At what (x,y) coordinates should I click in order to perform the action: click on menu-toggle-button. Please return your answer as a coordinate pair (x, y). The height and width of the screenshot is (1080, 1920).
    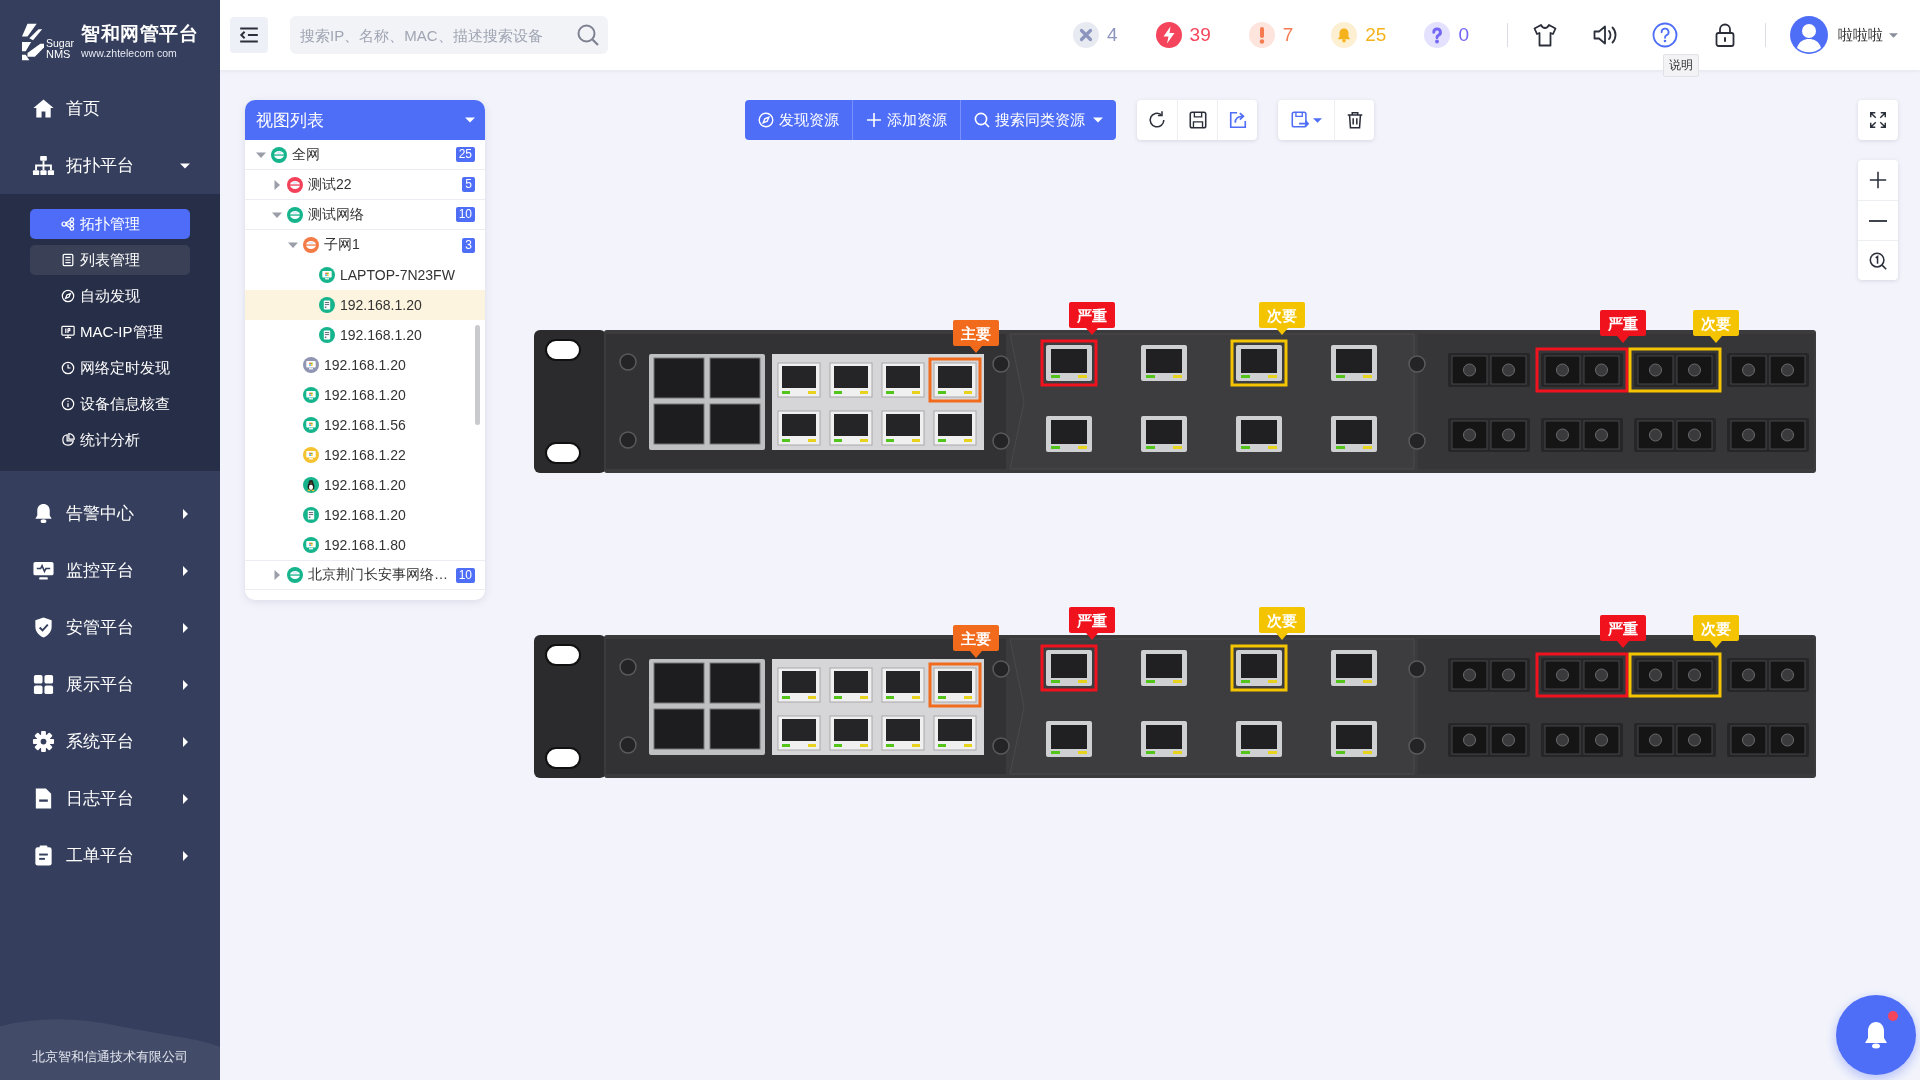
    Looking at the image, I should click on (249, 35).